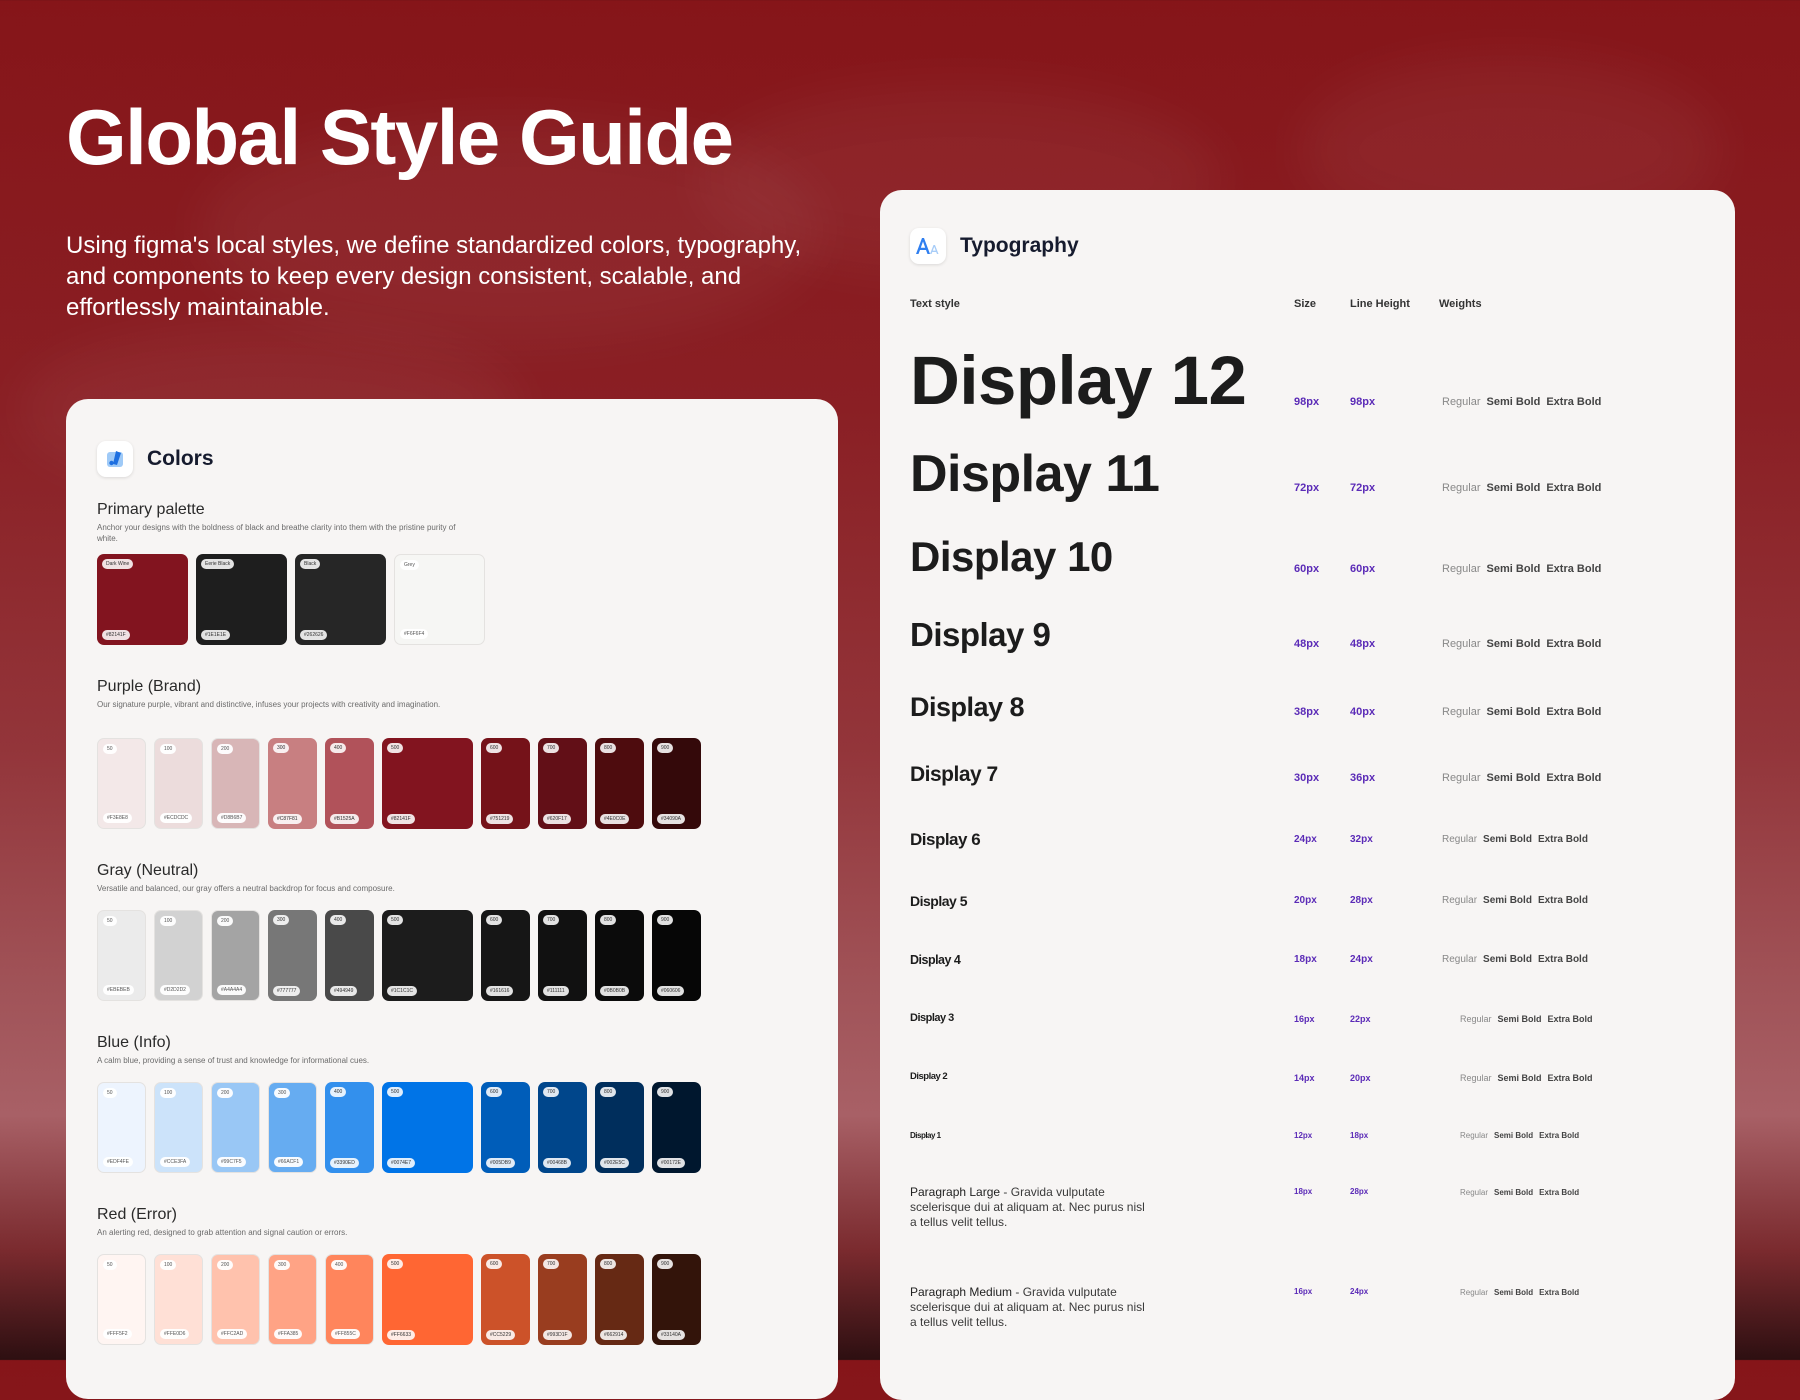 This screenshot has height=1400, width=1800. Describe the element at coordinates (115, 459) in the screenshot. I see `color-palette-icon` at that location.